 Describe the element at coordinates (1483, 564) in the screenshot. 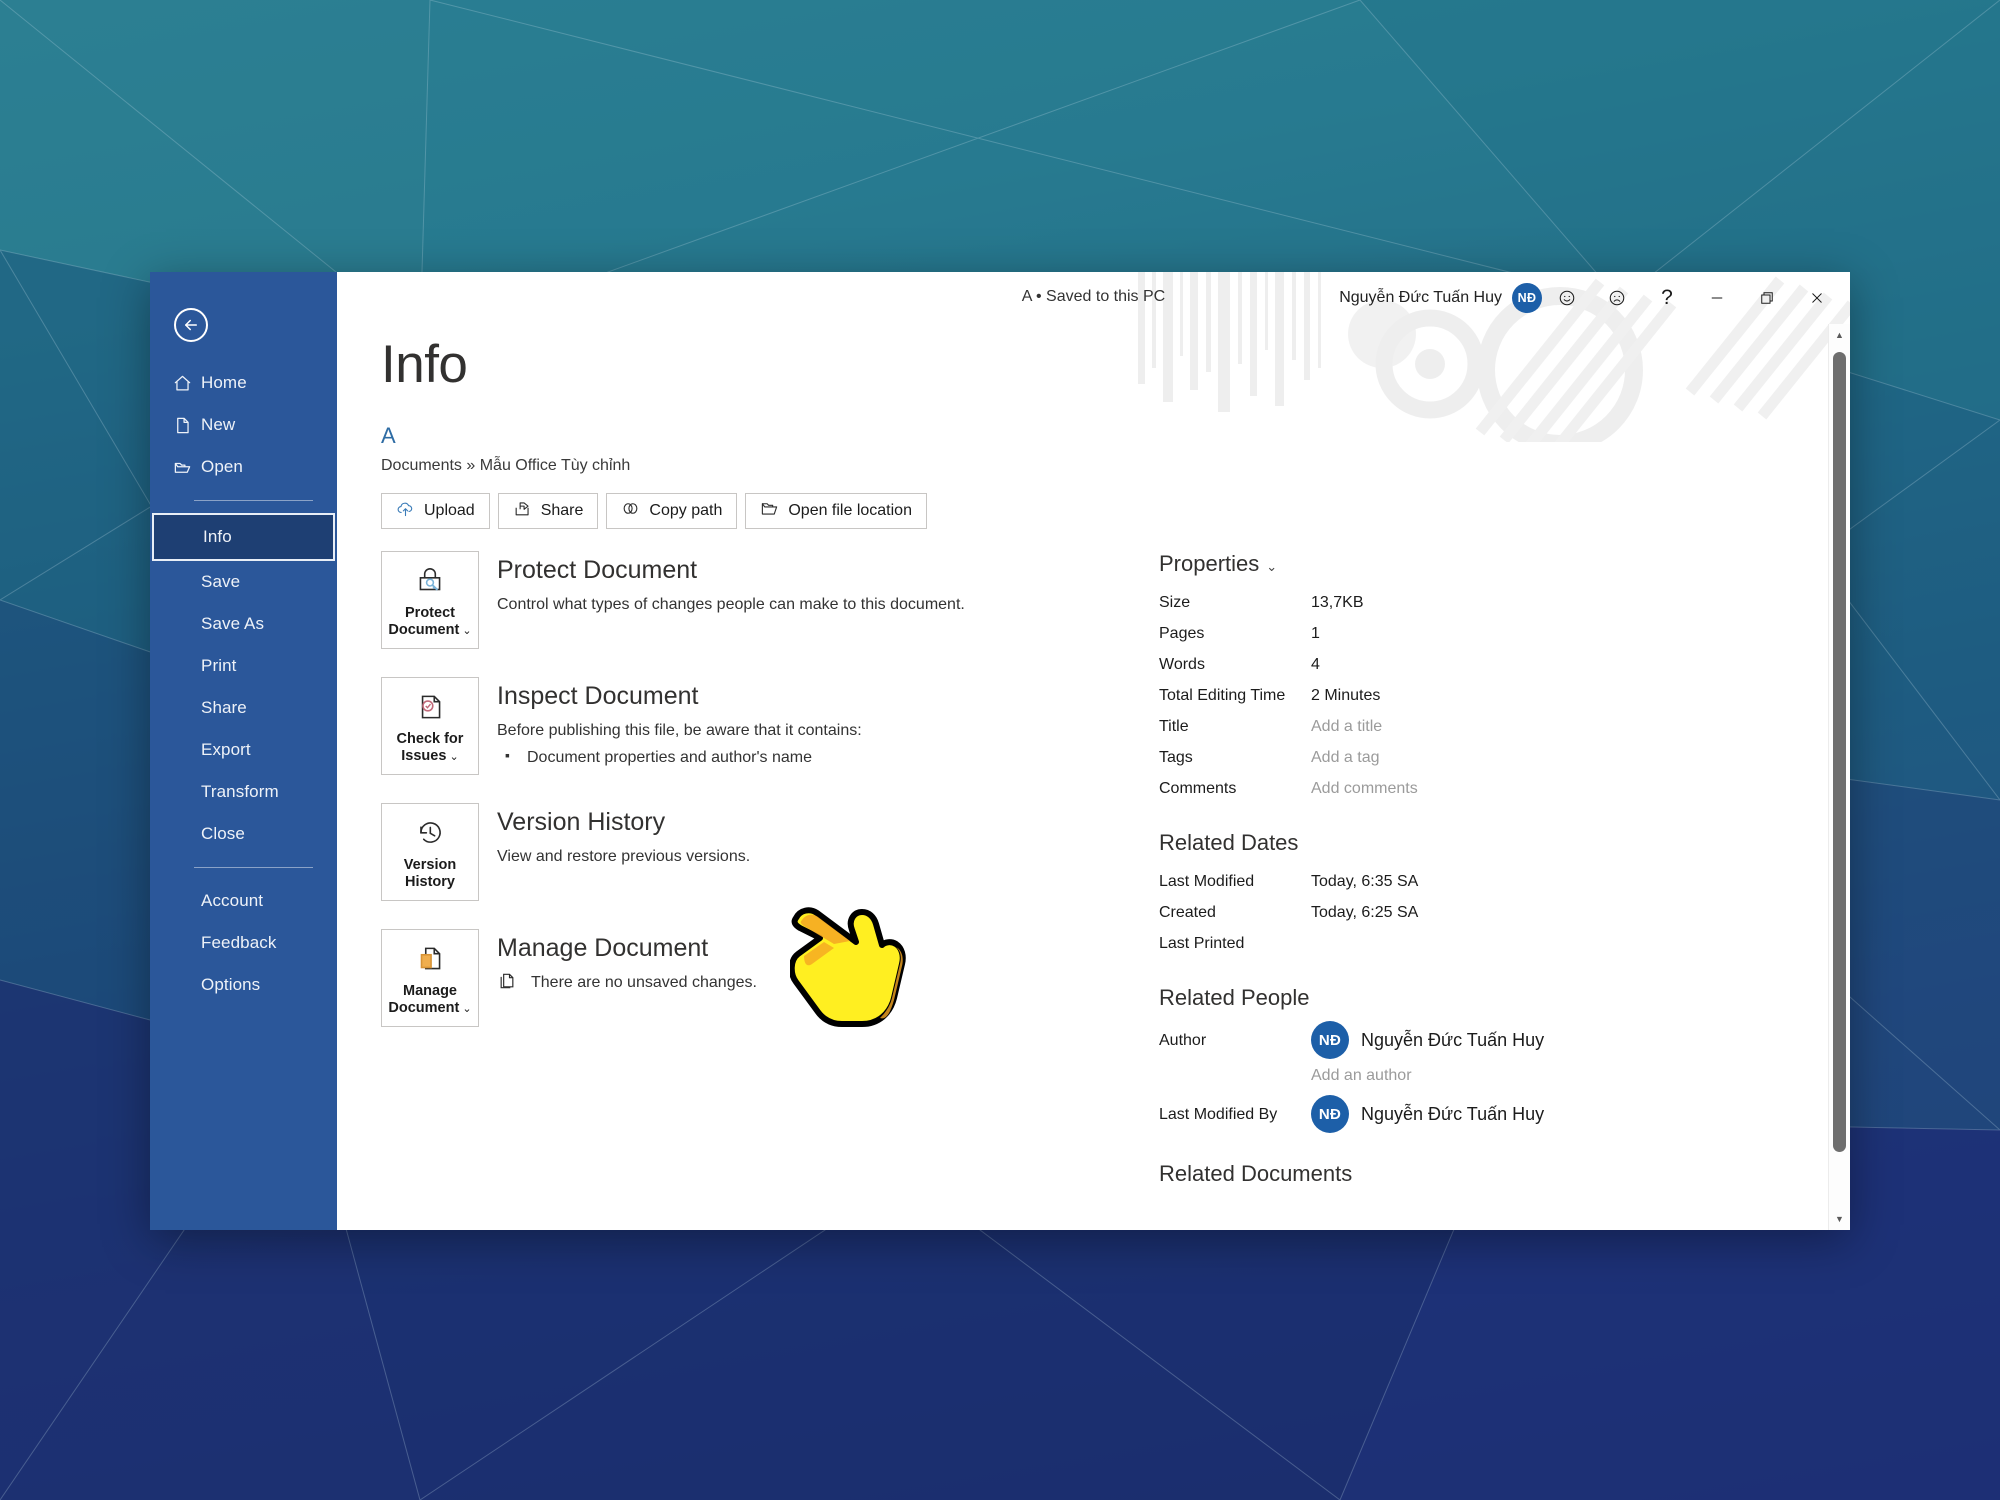

I see `properties-heading: Properties ⌄` at that location.